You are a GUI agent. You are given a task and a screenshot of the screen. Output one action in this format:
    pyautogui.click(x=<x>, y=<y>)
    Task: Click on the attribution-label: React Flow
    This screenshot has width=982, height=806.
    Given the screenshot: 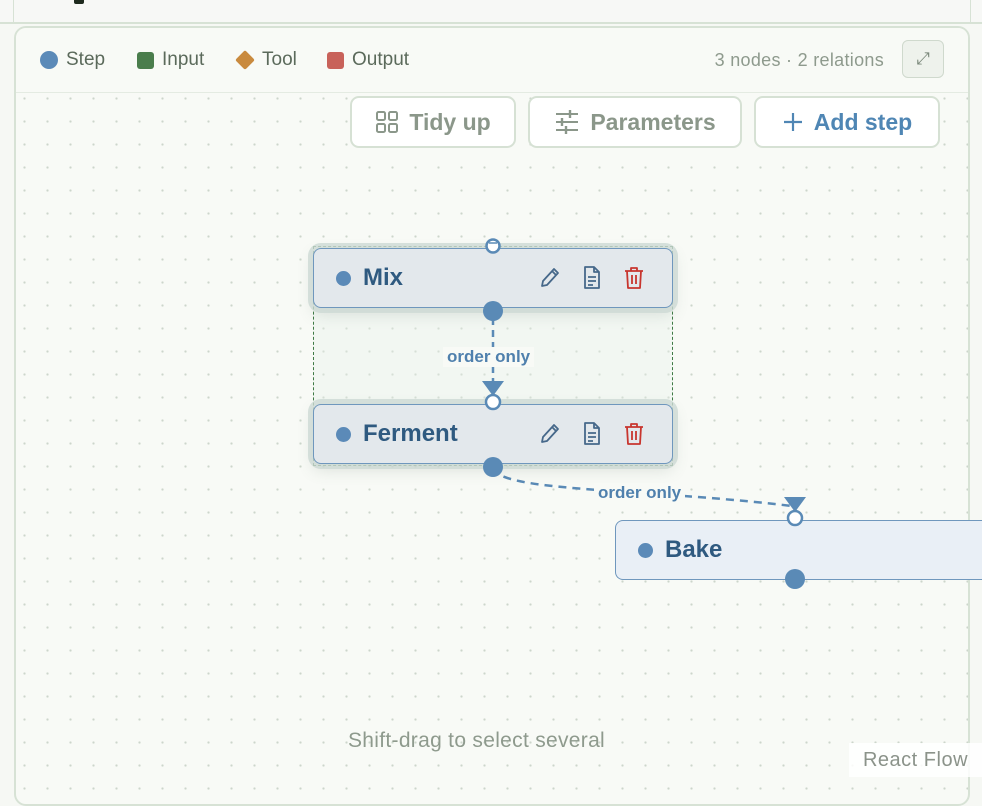 What is the action you would take?
    pyautogui.click(x=915, y=759)
    